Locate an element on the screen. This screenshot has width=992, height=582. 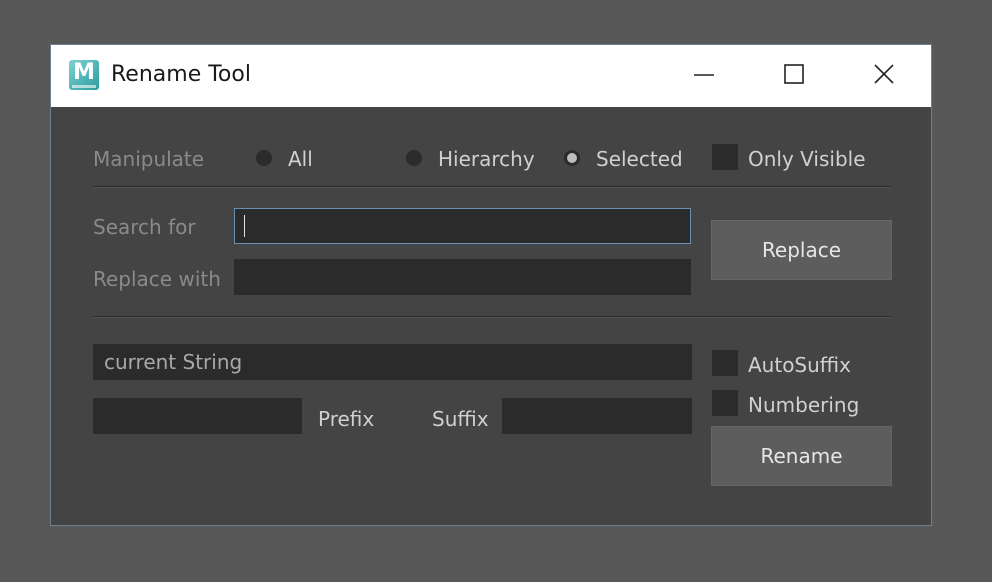
app-icon-letter: M is located at coordinates (84, 72).